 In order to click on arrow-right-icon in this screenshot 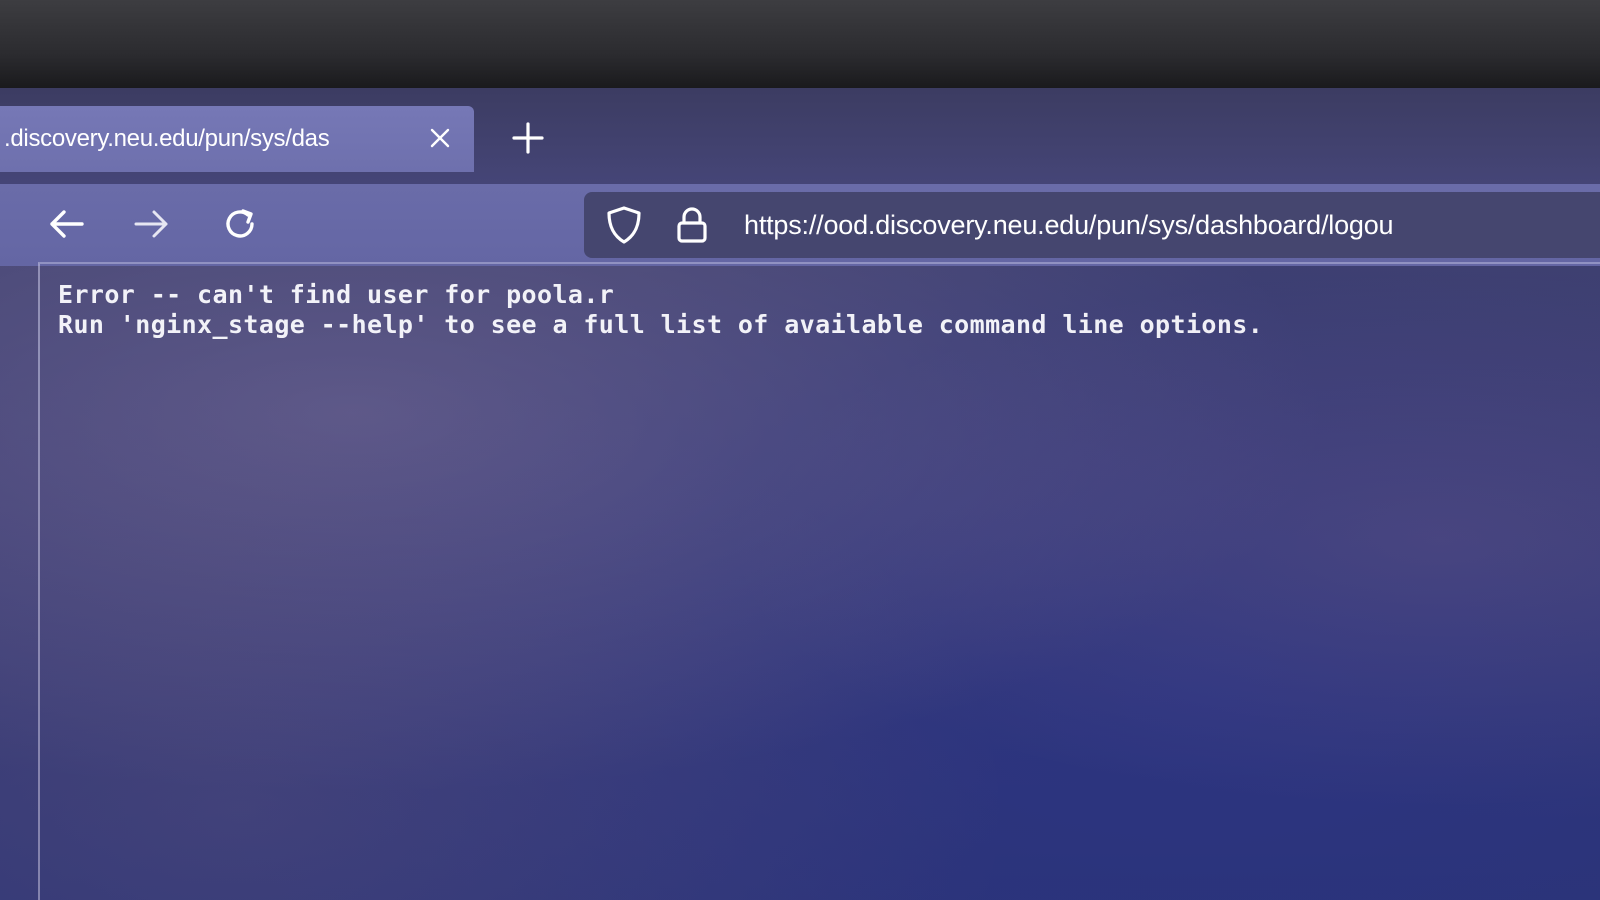, I will do `click(152, 226)`.